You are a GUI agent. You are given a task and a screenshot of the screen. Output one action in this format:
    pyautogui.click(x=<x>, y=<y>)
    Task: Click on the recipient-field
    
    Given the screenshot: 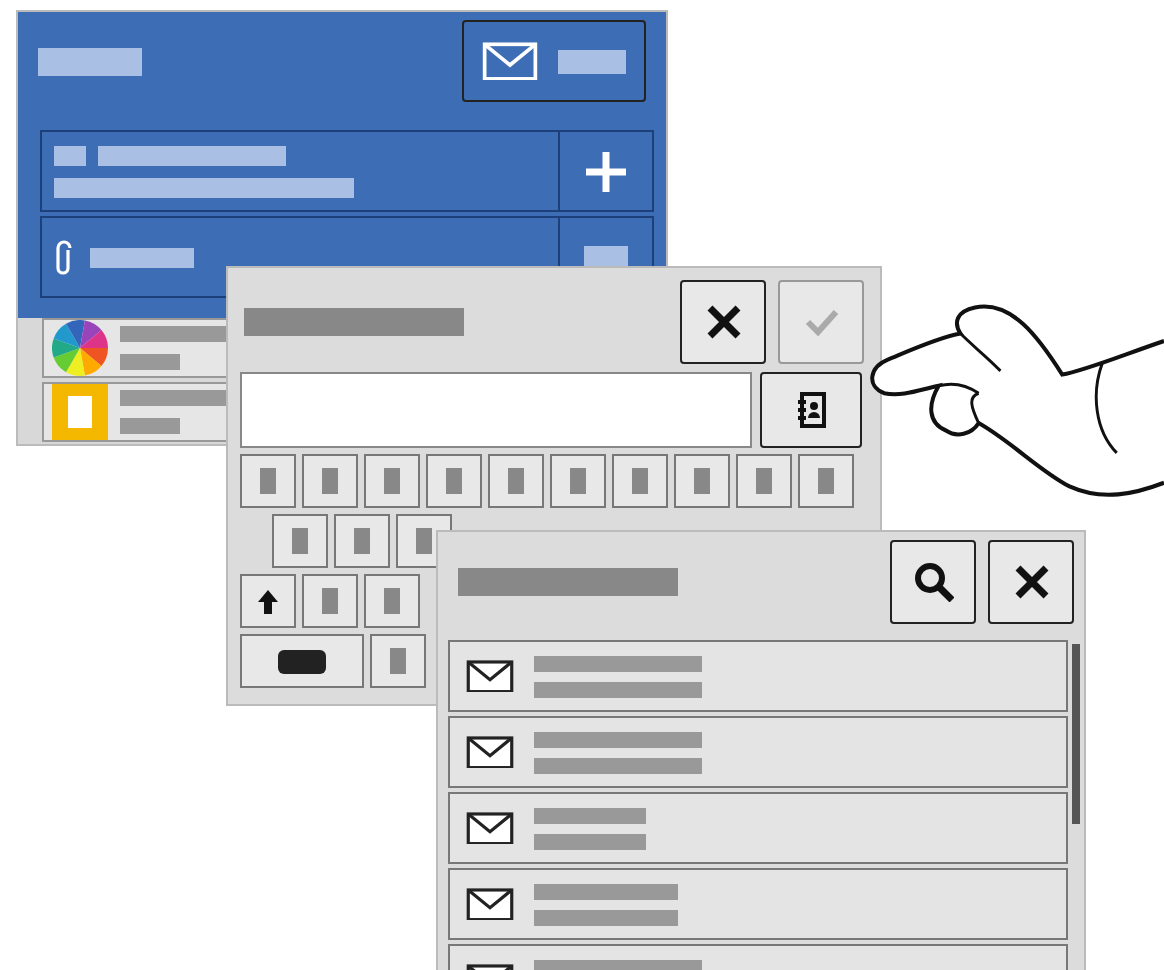 What is the action you would take?
    pyautogui.click(x=347, y=171)
    